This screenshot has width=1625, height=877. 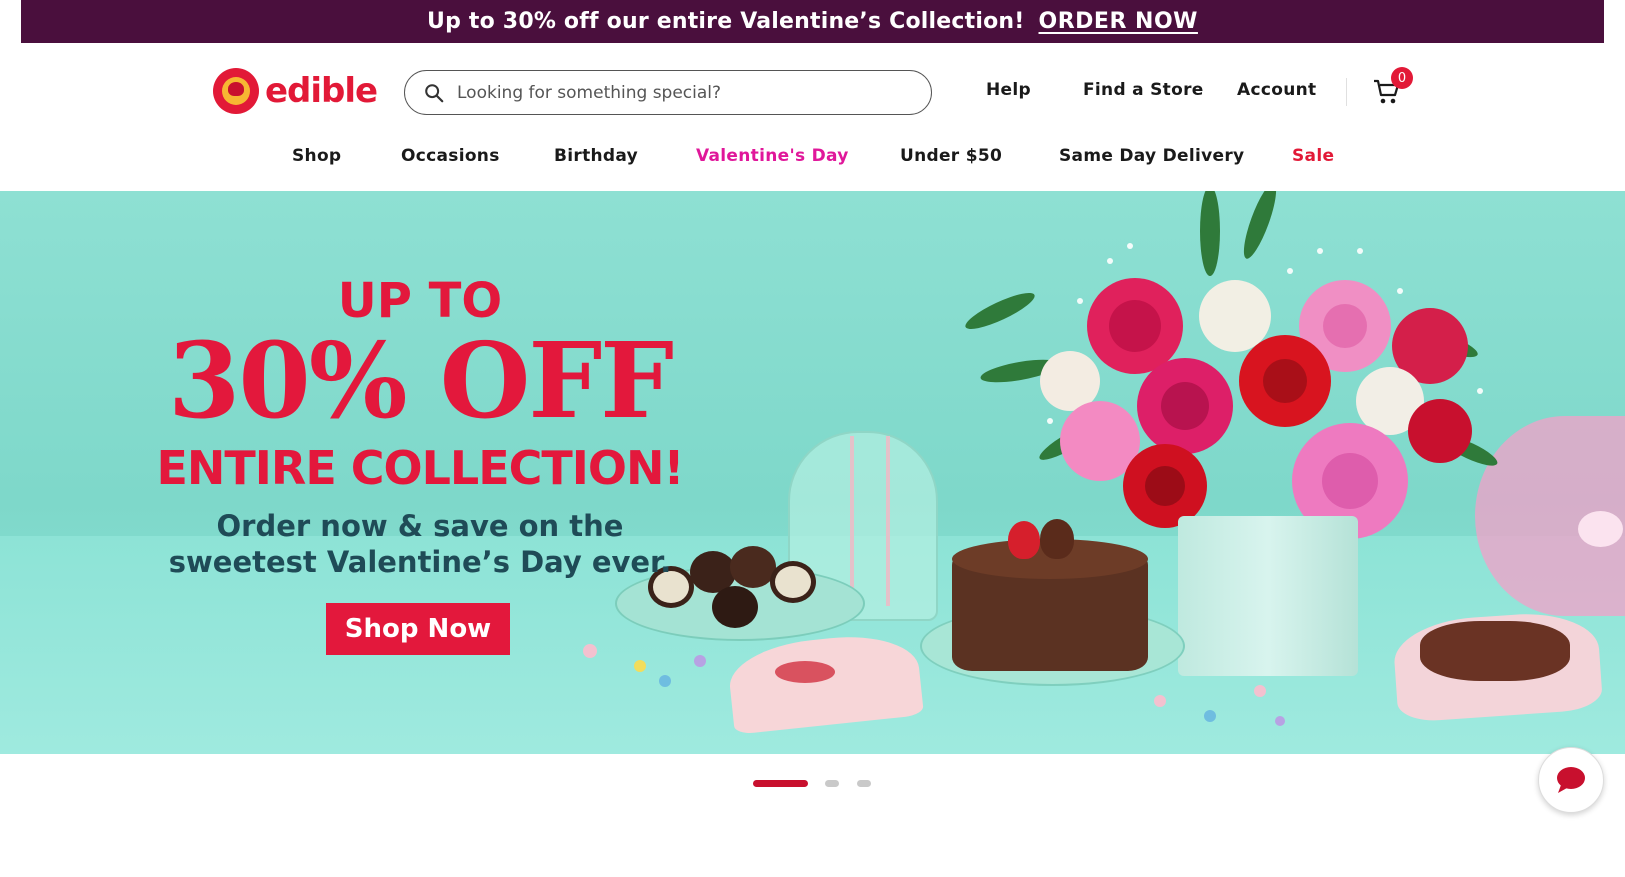 What do you see at coordinates (1151, 156) in the screenshot?
I see `nav-item-same-day-delivery: Same Day Delivery` at bounding box center [1151, 156].